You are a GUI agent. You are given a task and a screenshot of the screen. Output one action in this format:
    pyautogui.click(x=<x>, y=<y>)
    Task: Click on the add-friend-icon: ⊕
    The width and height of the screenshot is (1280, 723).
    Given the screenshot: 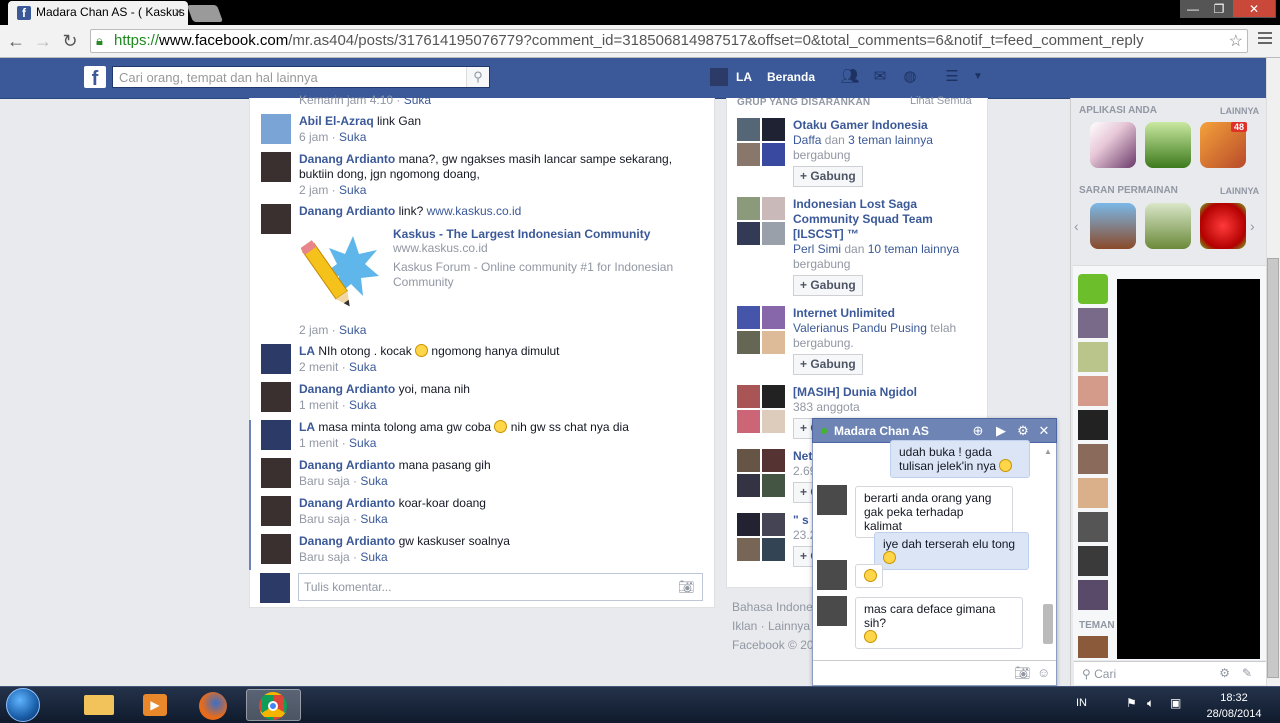 What is the action you would take?
    pyautogui.click(x=978, y=431)
    